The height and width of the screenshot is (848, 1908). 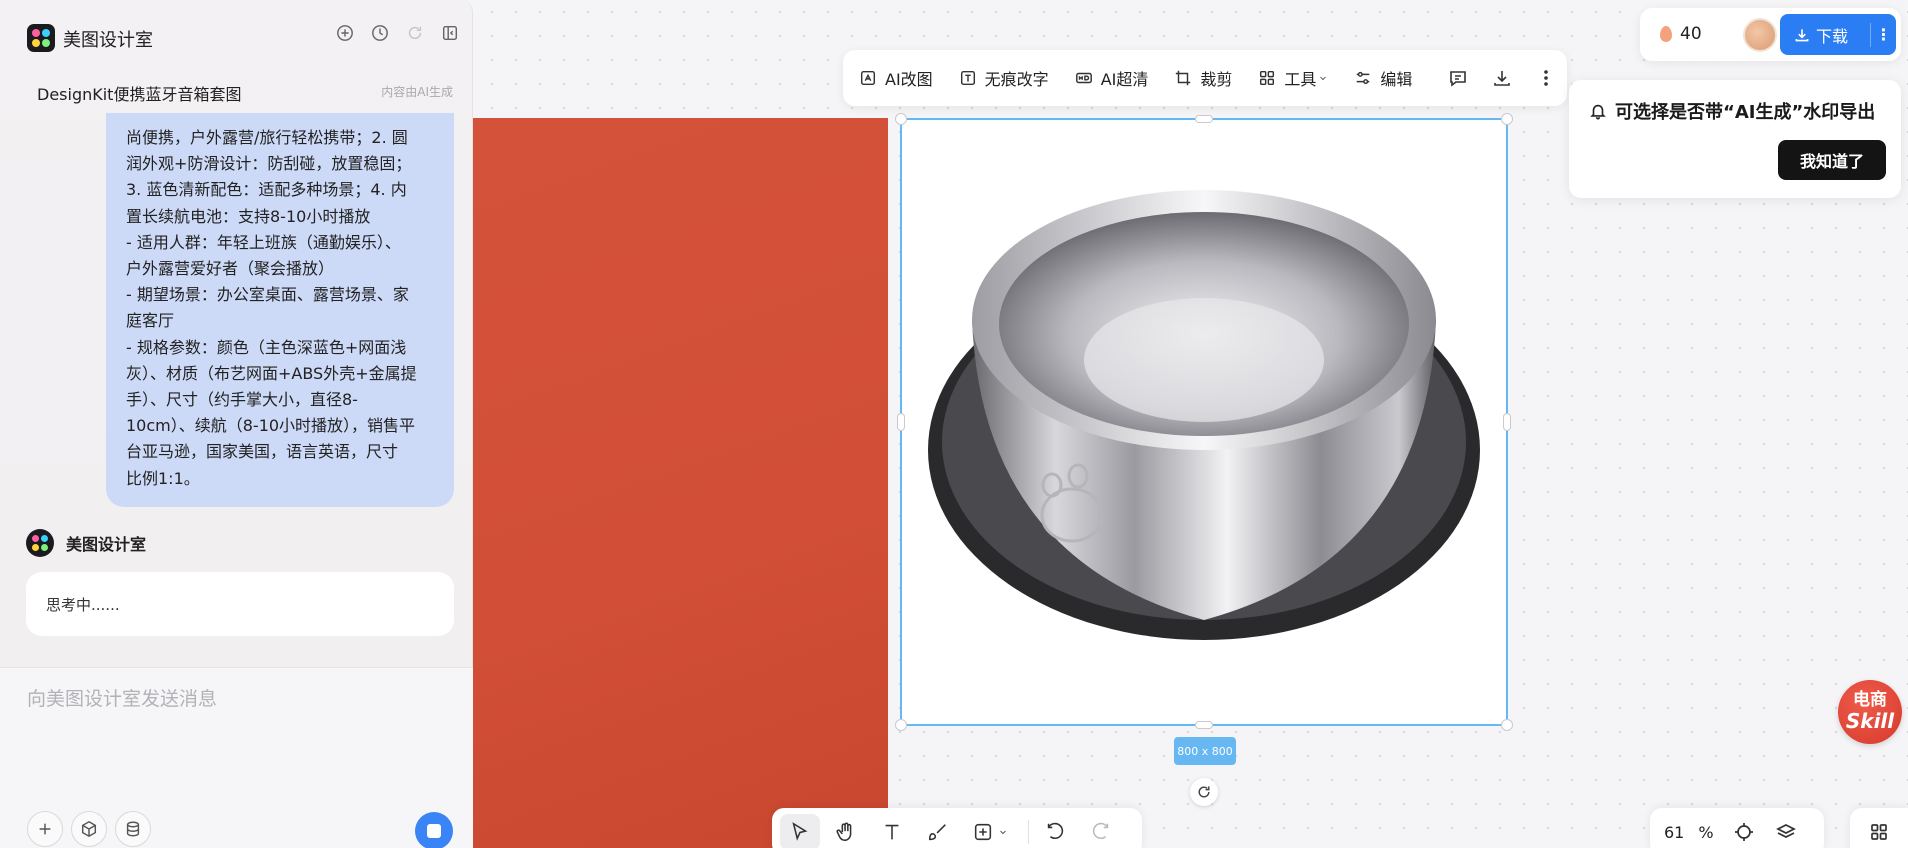 I want to click on hd-icon, so click(x=1083, y=78).